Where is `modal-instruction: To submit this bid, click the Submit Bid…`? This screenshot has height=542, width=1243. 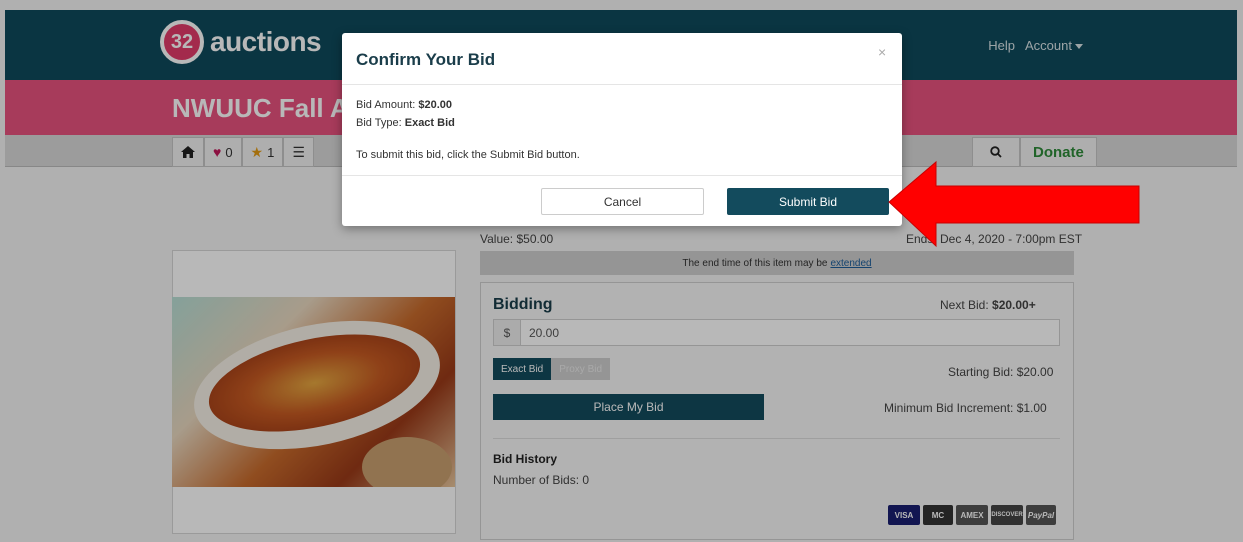
modal-instruction: To submit this bid, click the Submit Bid… is located at coordinates (468, 155).